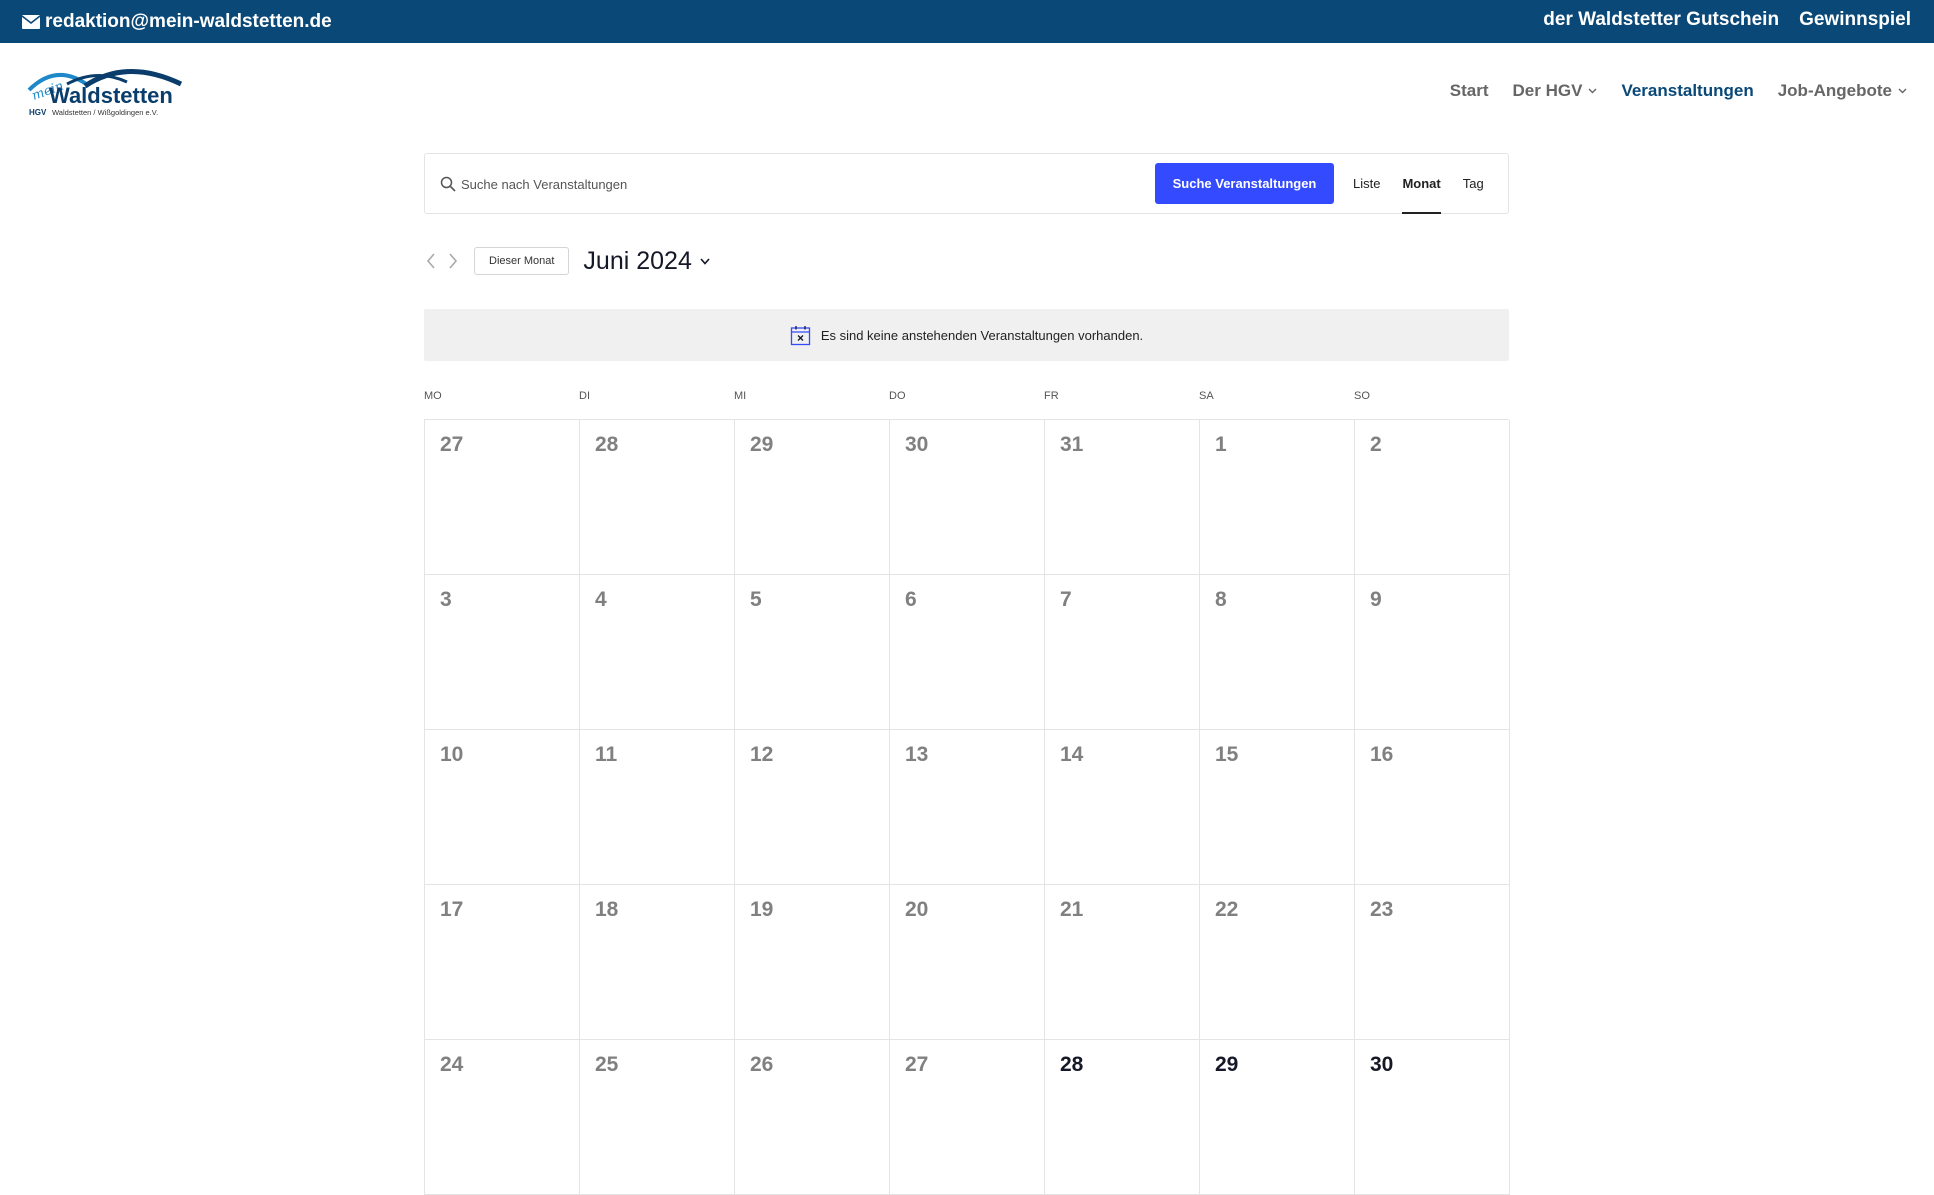 This screenshot has width=1934, height=1195. I want to click on view-tab-liste: Liste, so click(1366, 183).